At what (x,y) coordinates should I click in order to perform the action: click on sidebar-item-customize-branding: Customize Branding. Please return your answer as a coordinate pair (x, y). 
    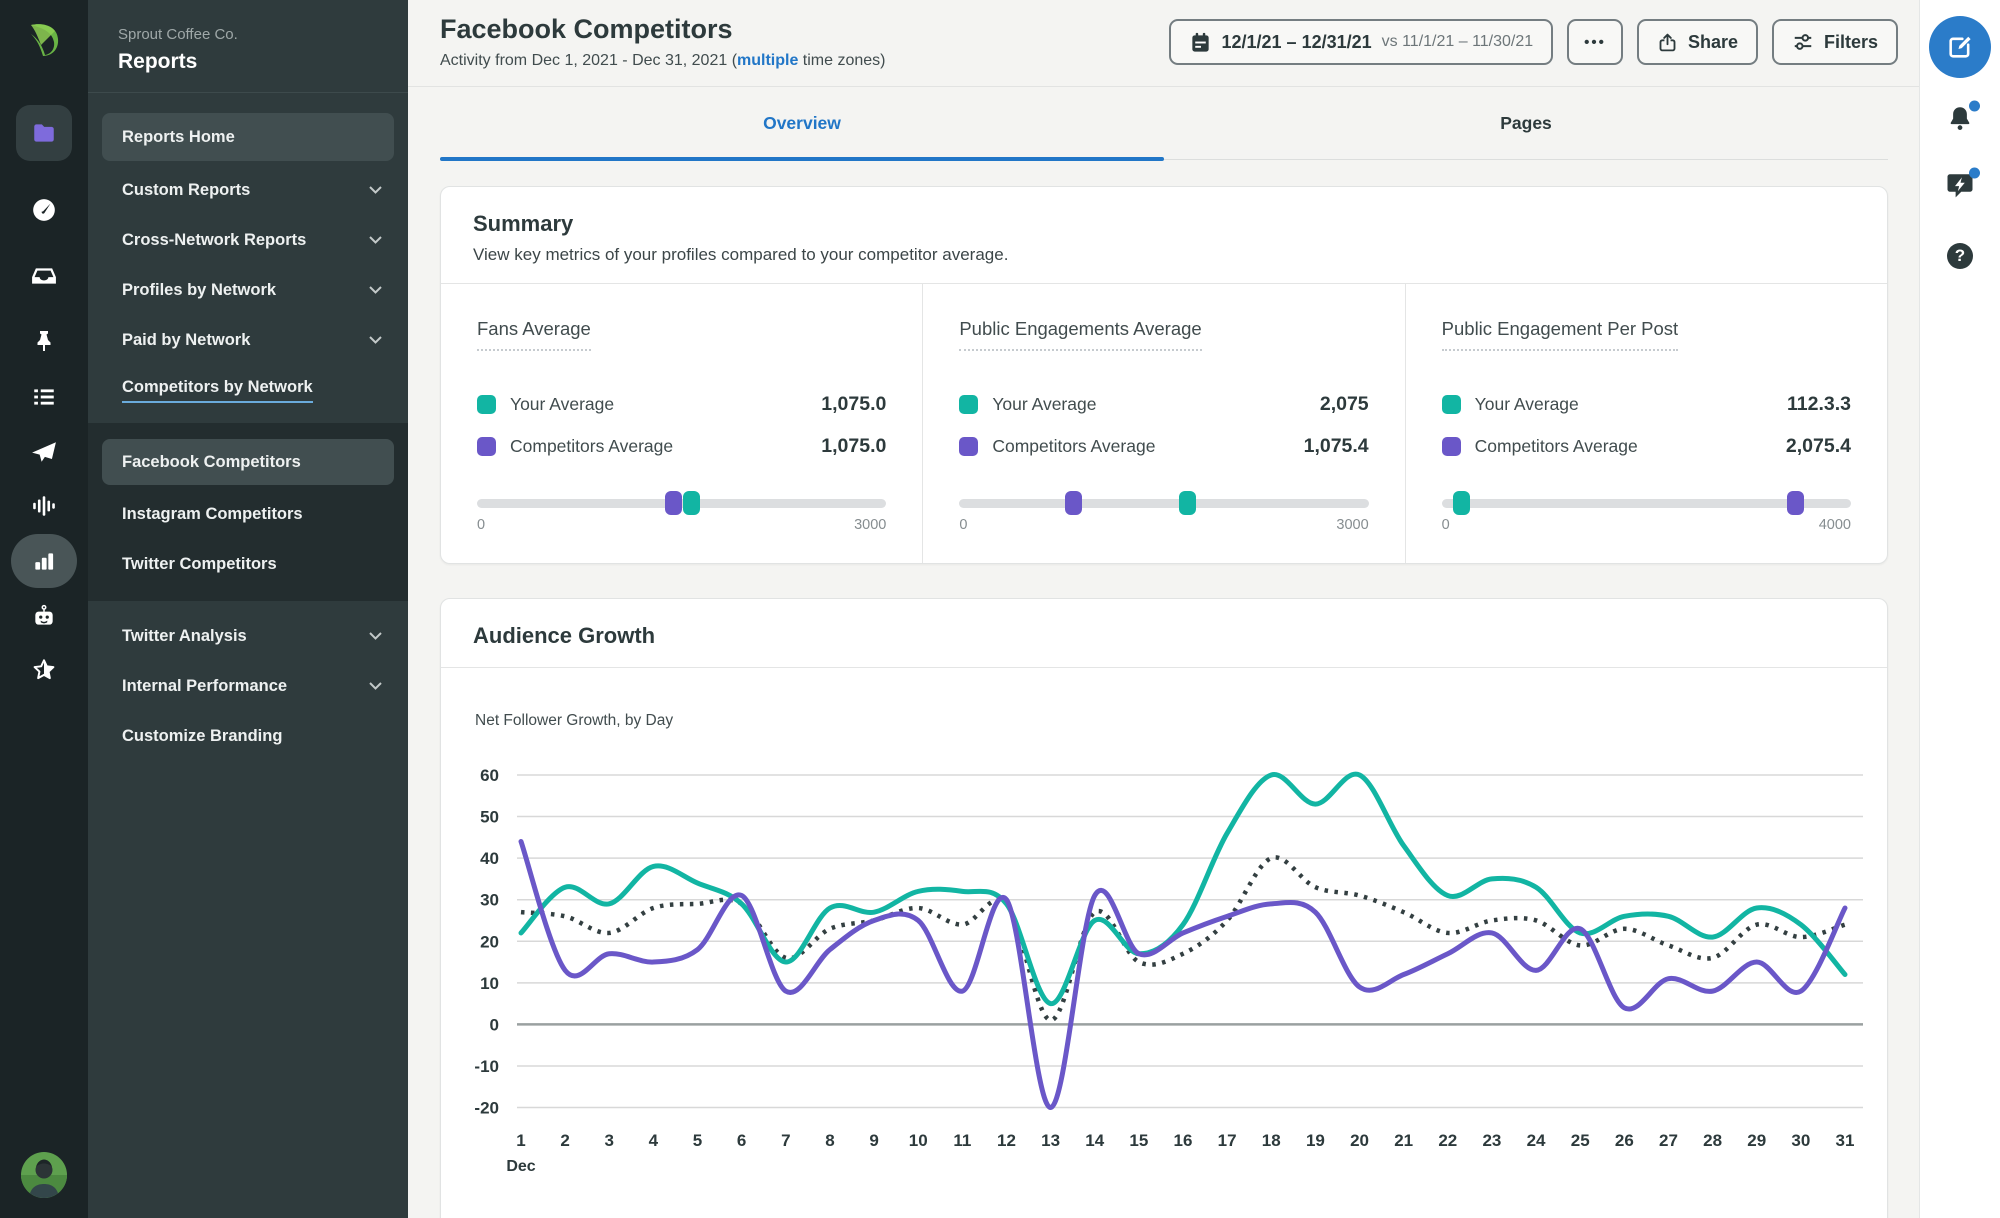
    Looking at the image, I should click on (248, 736).